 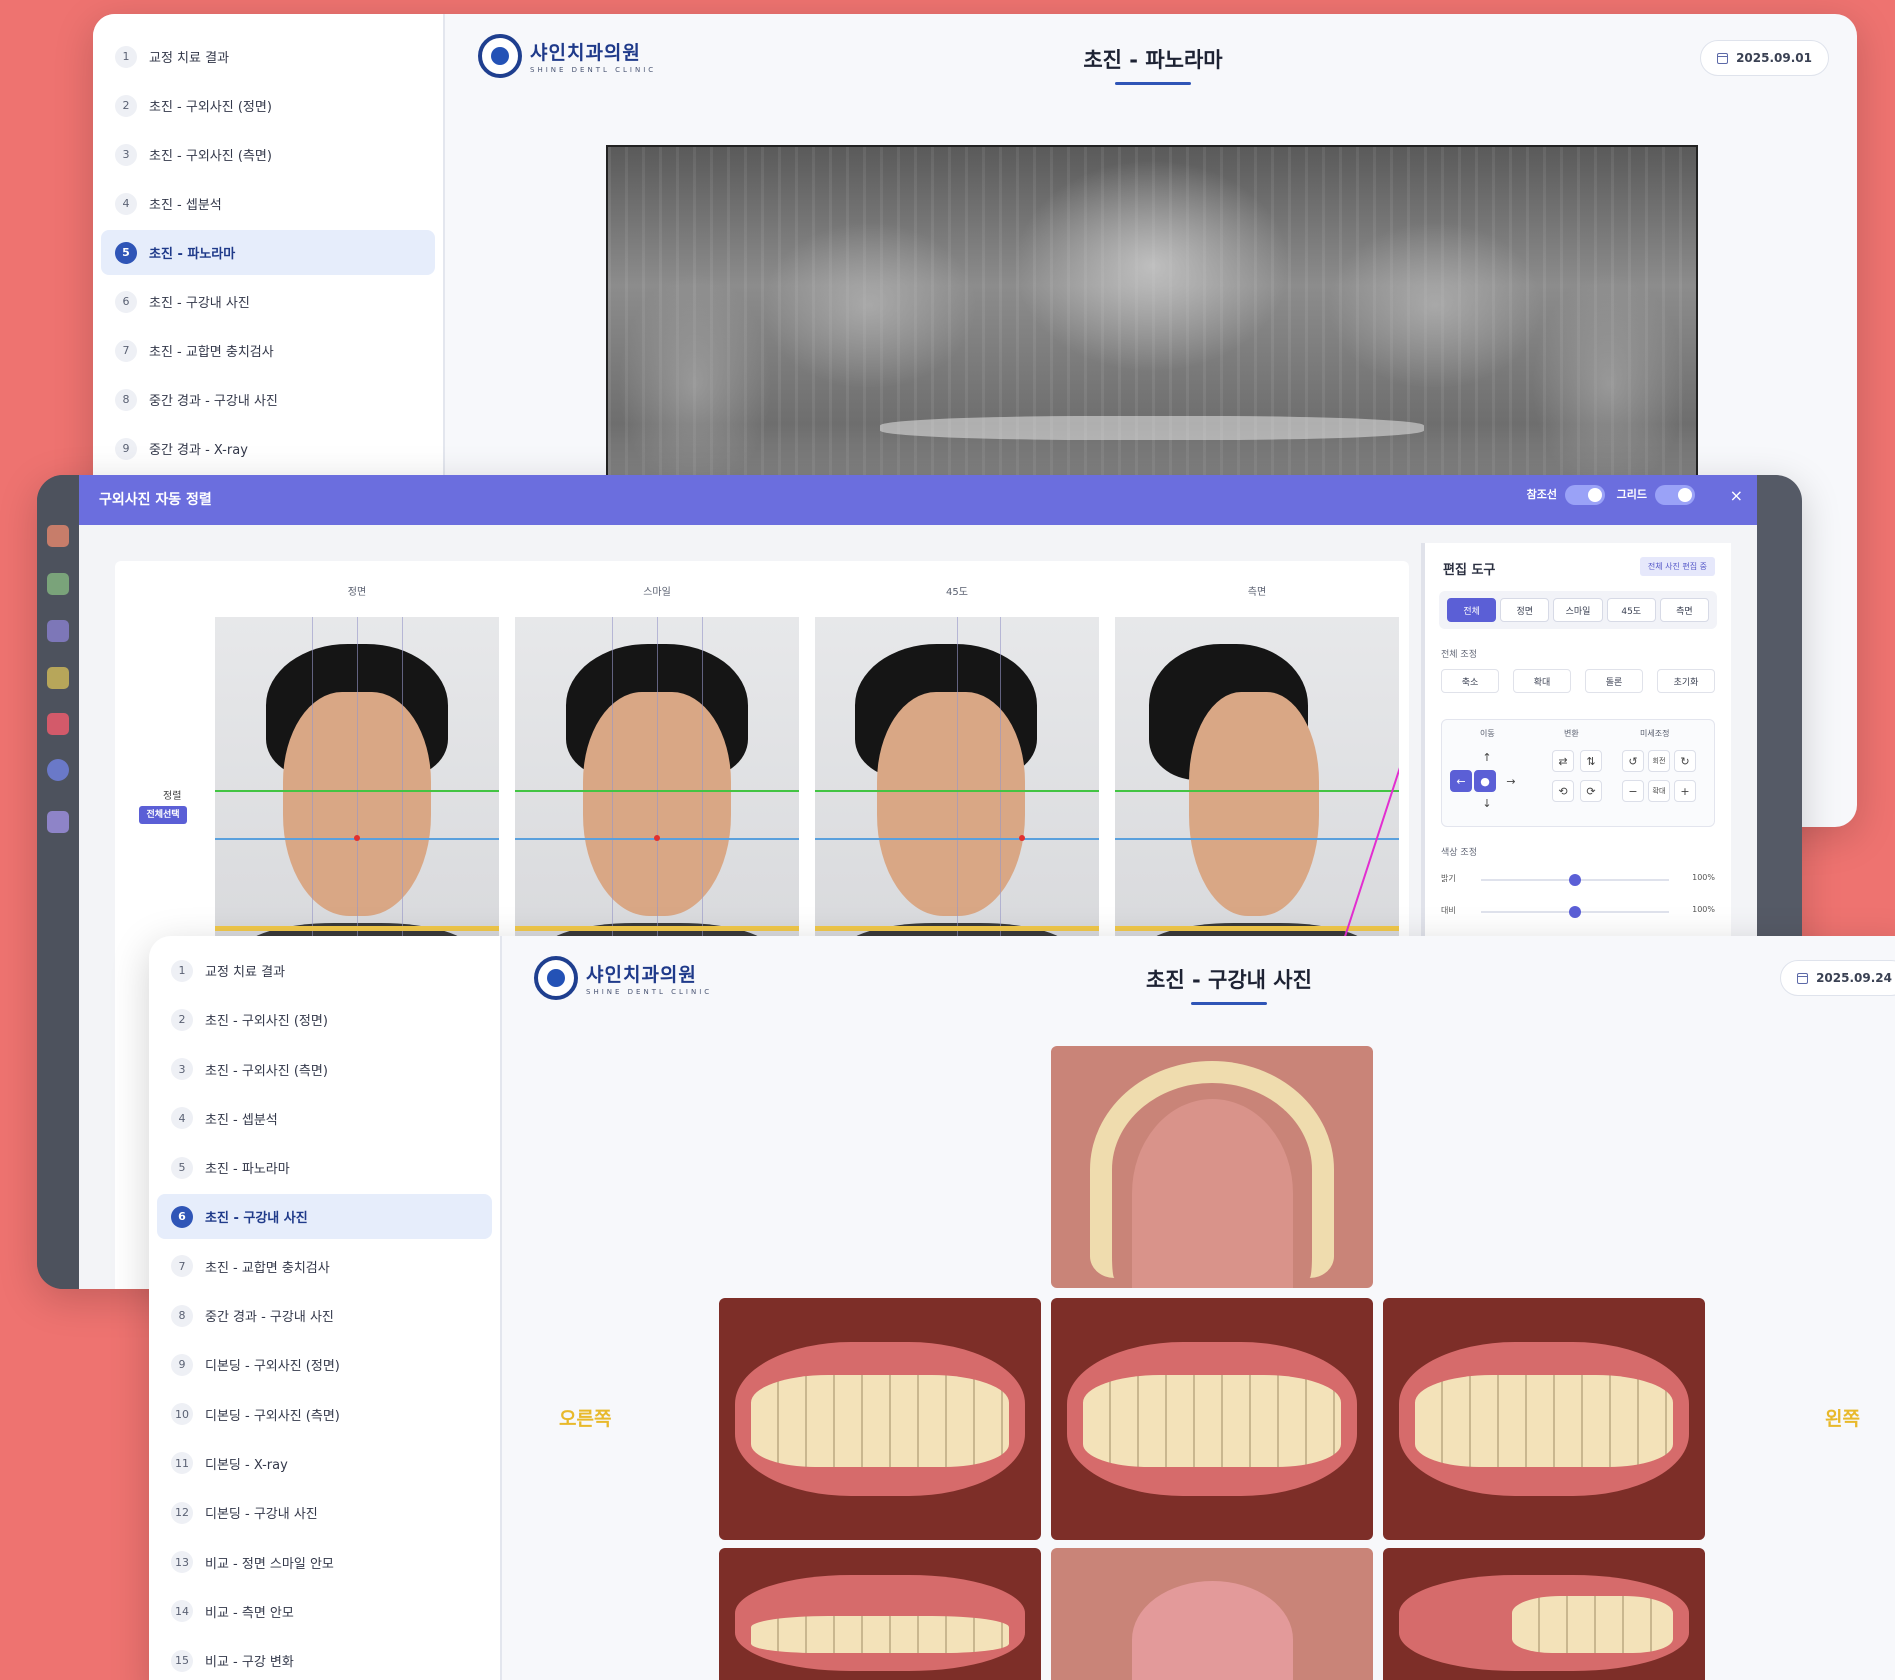 What do you see at coordinates (58, 724) in the screenshot?
I see `schedule-icon` at bounding box center [58, 724].